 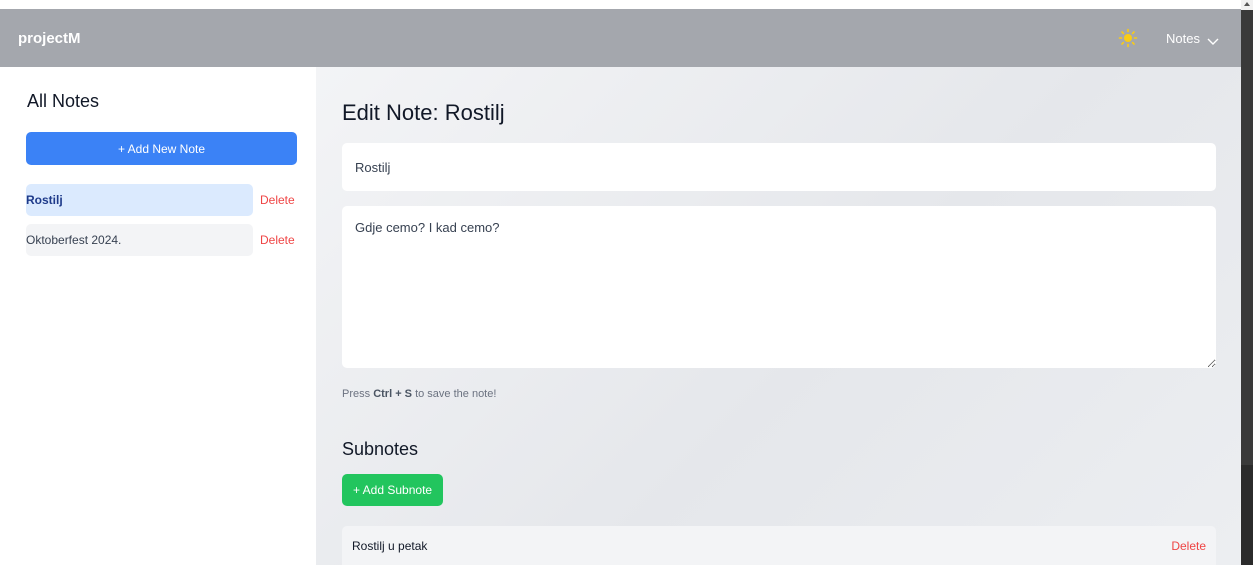 I want to click on editor-heading: Edit Note: Rostilj, so click(x=423, y=112).